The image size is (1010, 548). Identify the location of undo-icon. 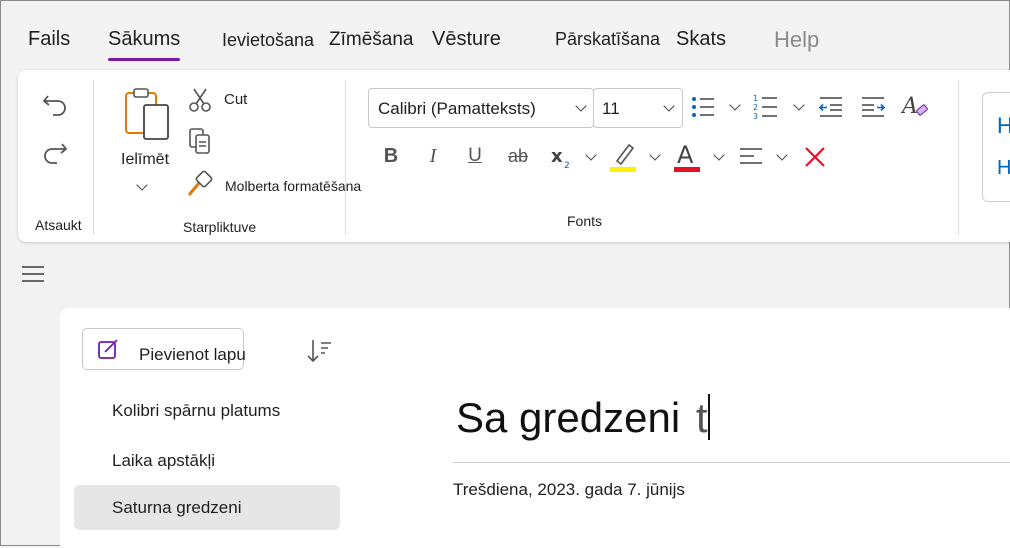
(55, 105).